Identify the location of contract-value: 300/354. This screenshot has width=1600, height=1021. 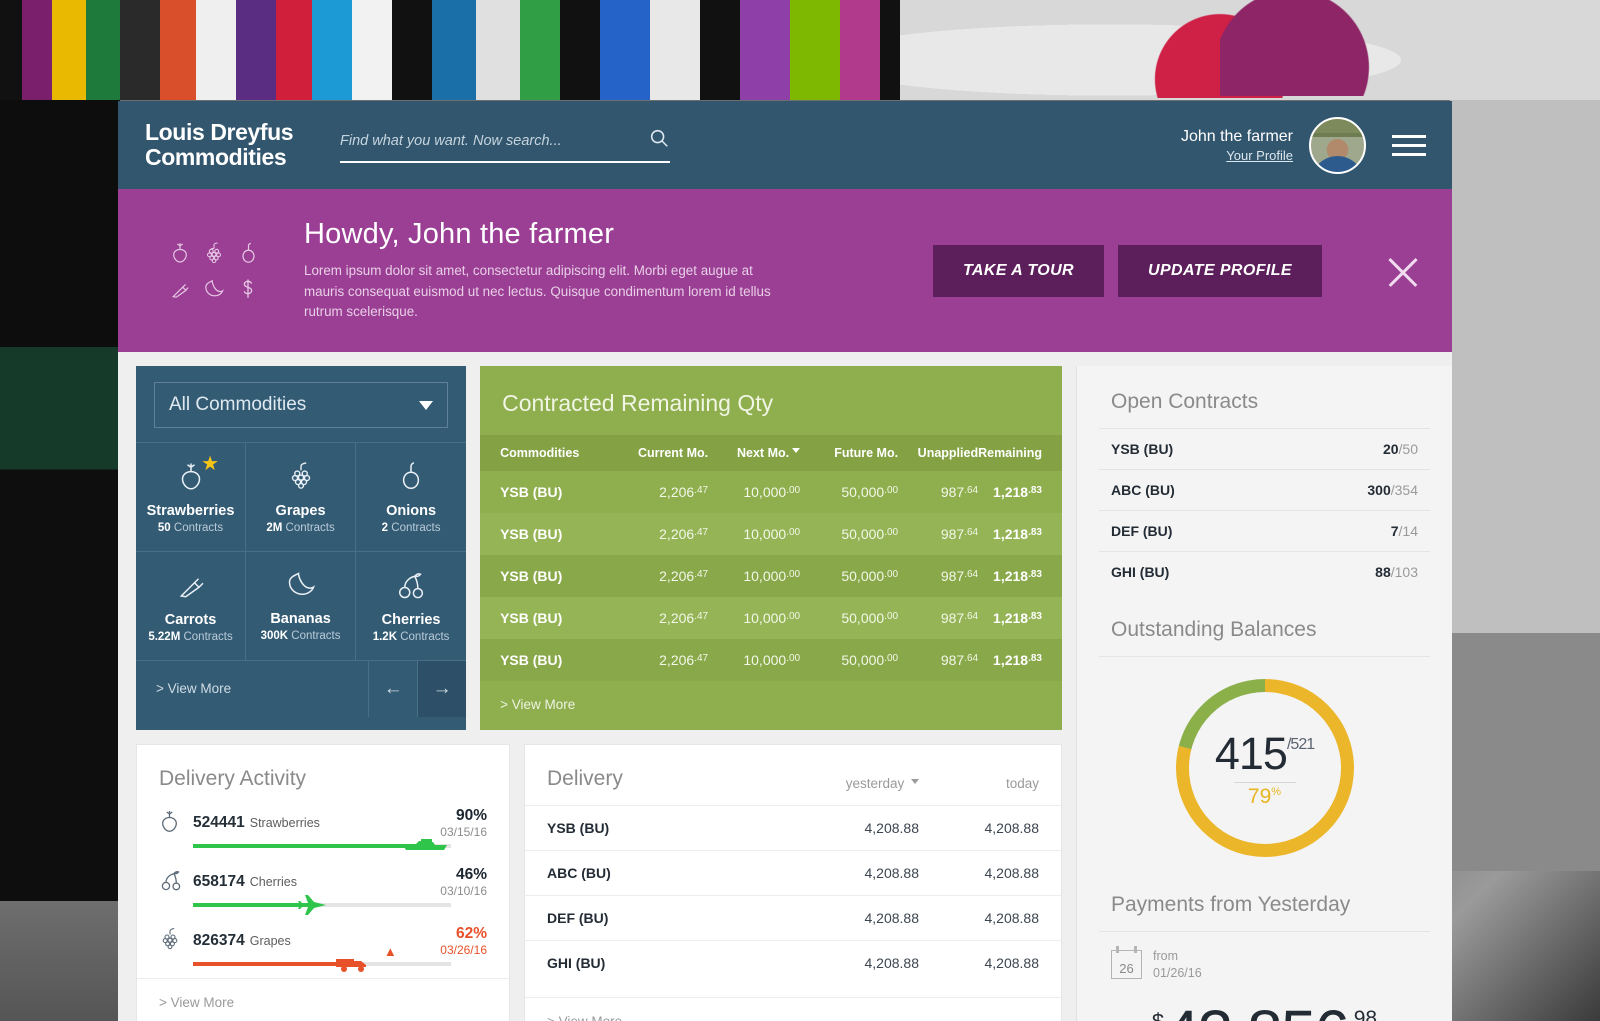
(1392, 490).